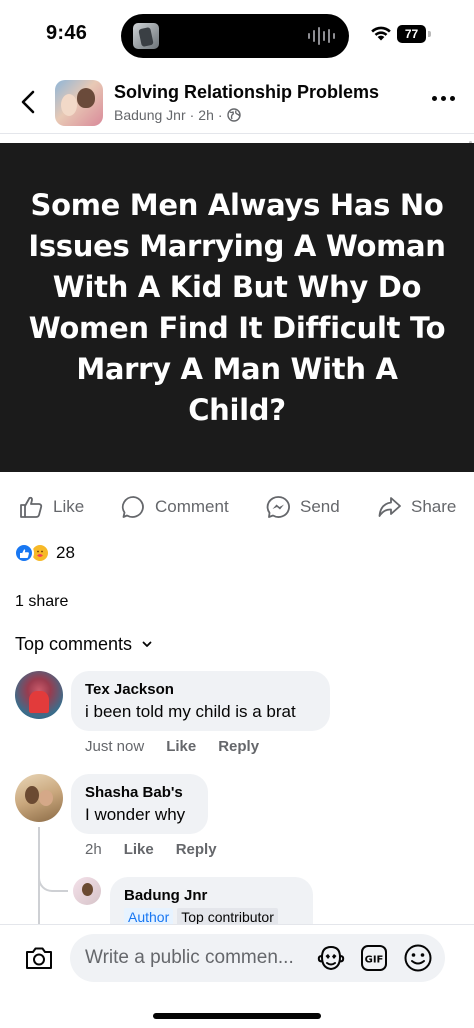 The width and height of the screenshot is (474, 1028). I want to click on comment-input, so click(257, 958).